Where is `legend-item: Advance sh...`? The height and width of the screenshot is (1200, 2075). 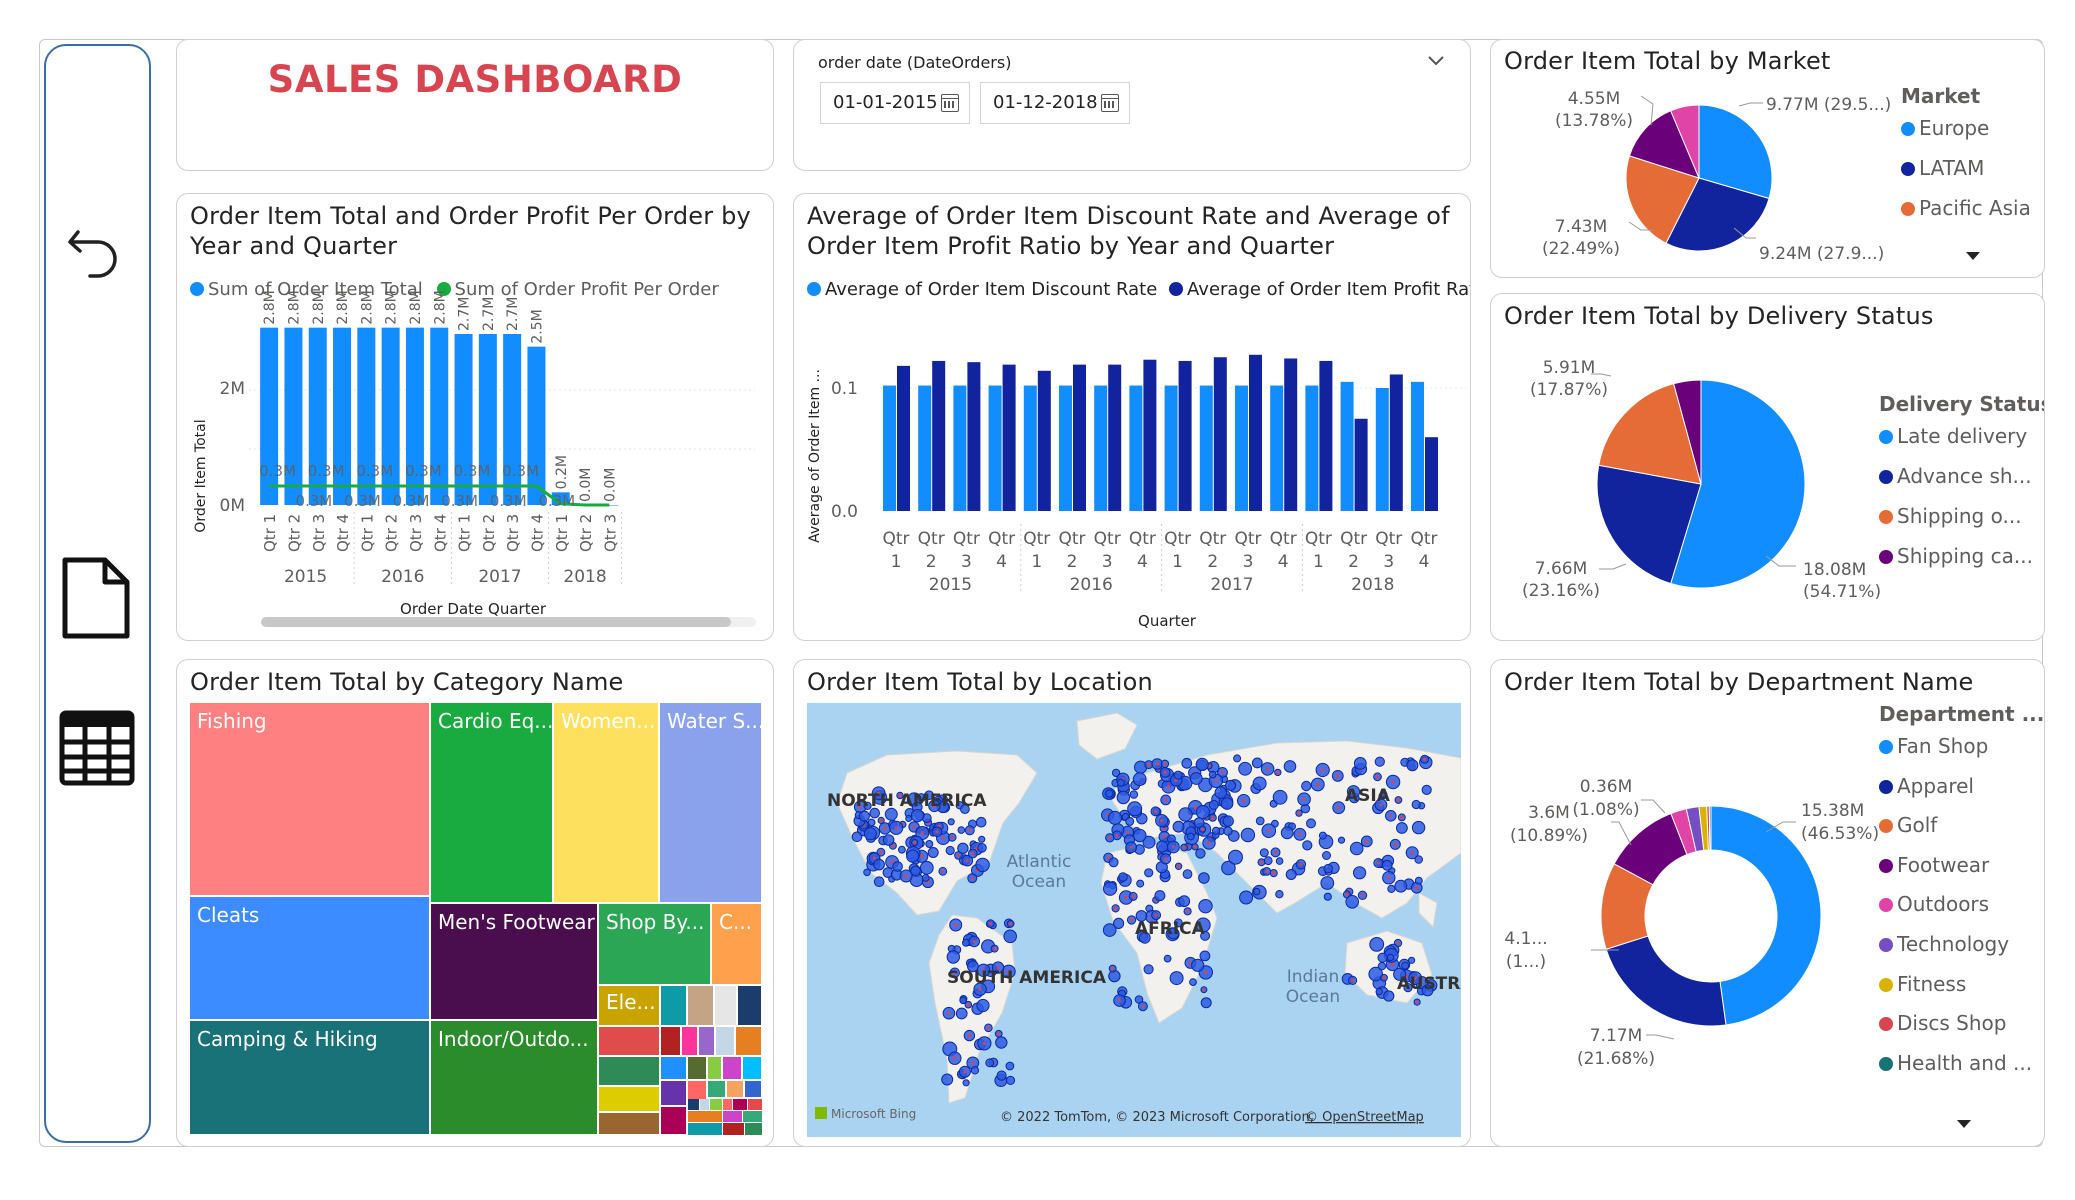 legend-item: Advance sh... is located at coordinates (1961, 484).